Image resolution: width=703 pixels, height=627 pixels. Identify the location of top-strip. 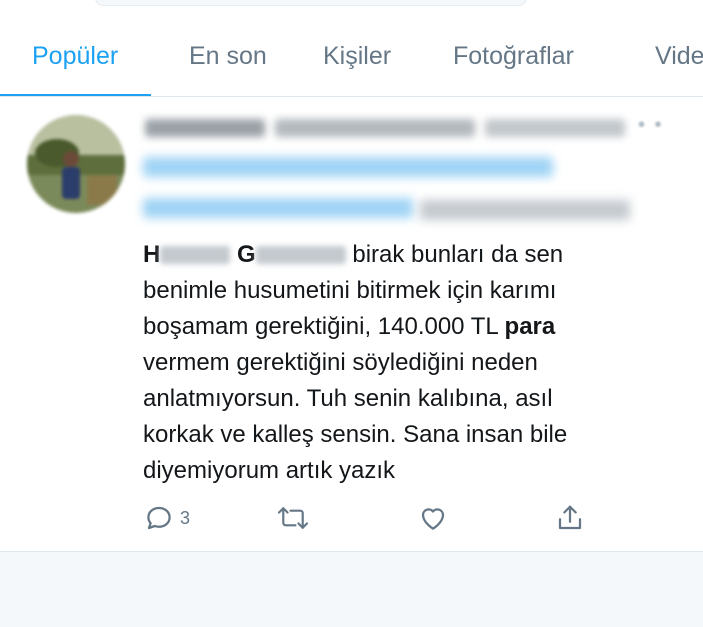
(351, 6).